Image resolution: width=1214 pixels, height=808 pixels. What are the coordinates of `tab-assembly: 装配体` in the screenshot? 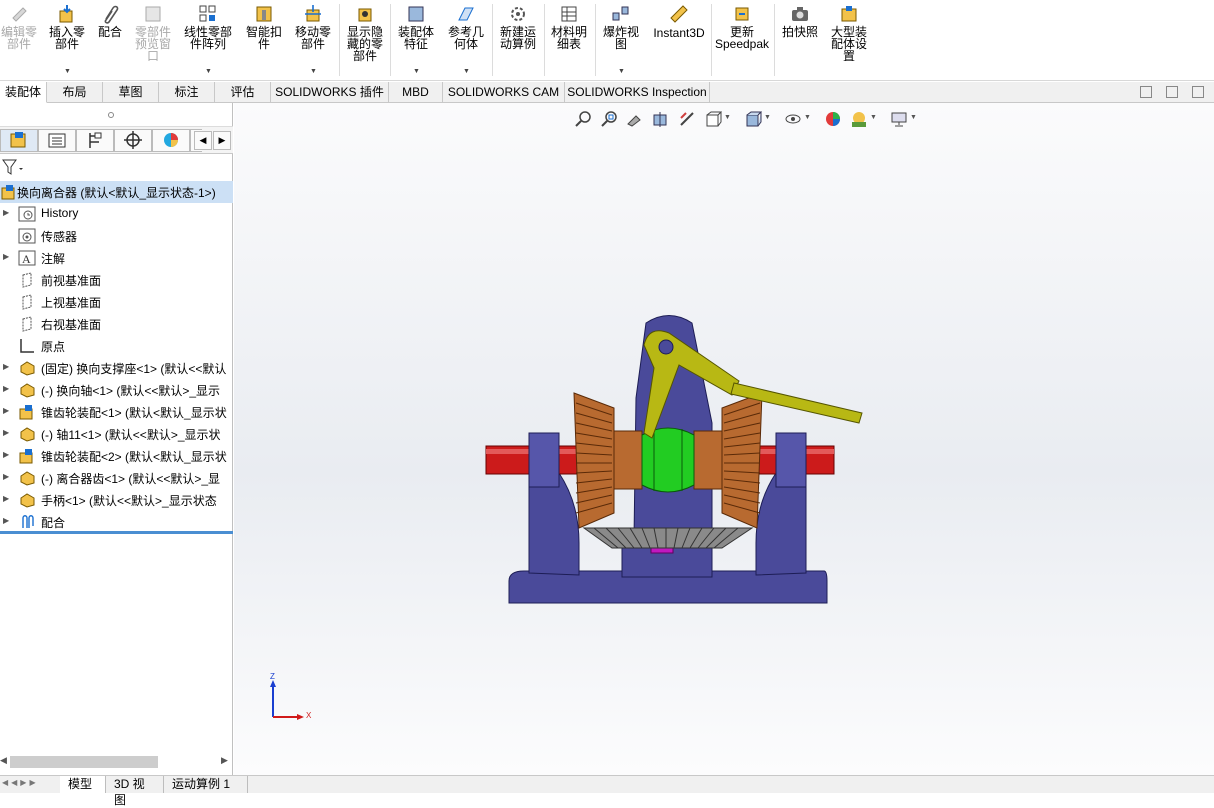 It's located at (23, 92).